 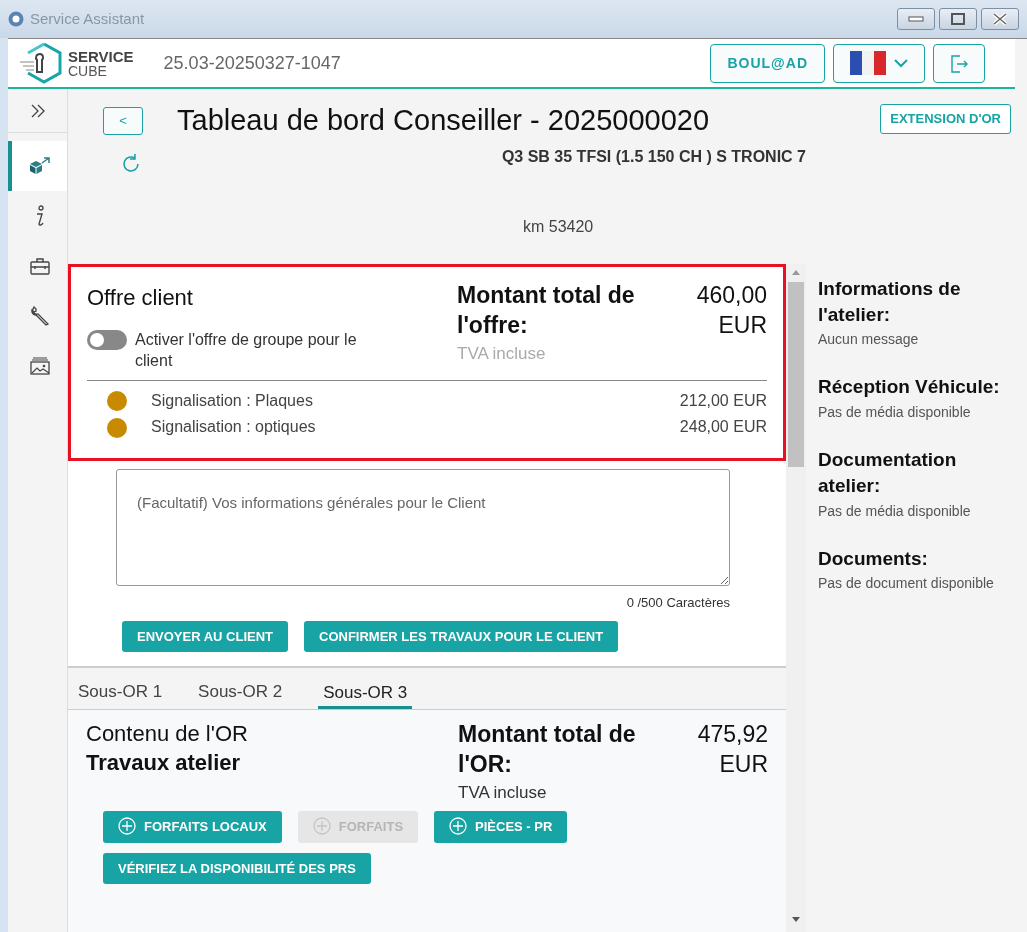 I want to click on app-icon, so click(x=16, y=19).